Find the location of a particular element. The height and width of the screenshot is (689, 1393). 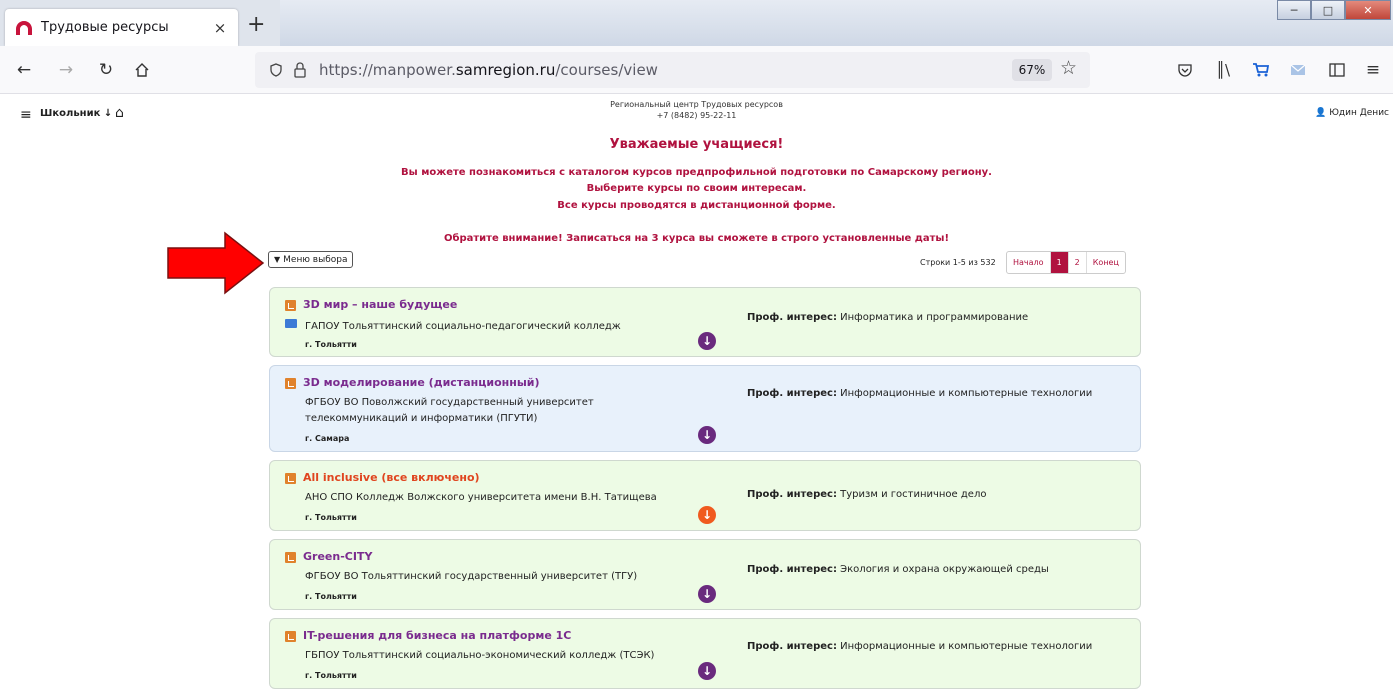

pagination: Начало 1 2 Конец is located at coordinates (1066, 262).